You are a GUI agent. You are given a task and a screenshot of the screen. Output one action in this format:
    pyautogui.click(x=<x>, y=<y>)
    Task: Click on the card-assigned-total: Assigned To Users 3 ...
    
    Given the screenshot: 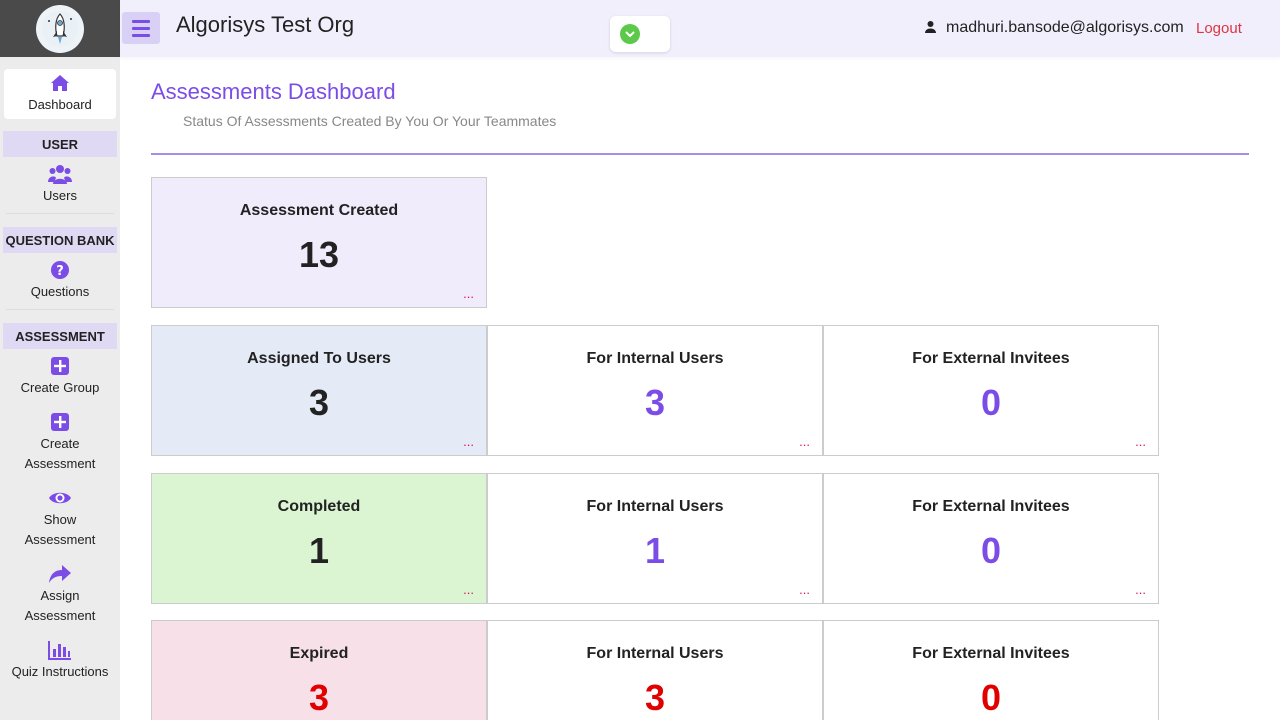 What is the action you would take?
    pyautogui.click(x=319, y=390)
    